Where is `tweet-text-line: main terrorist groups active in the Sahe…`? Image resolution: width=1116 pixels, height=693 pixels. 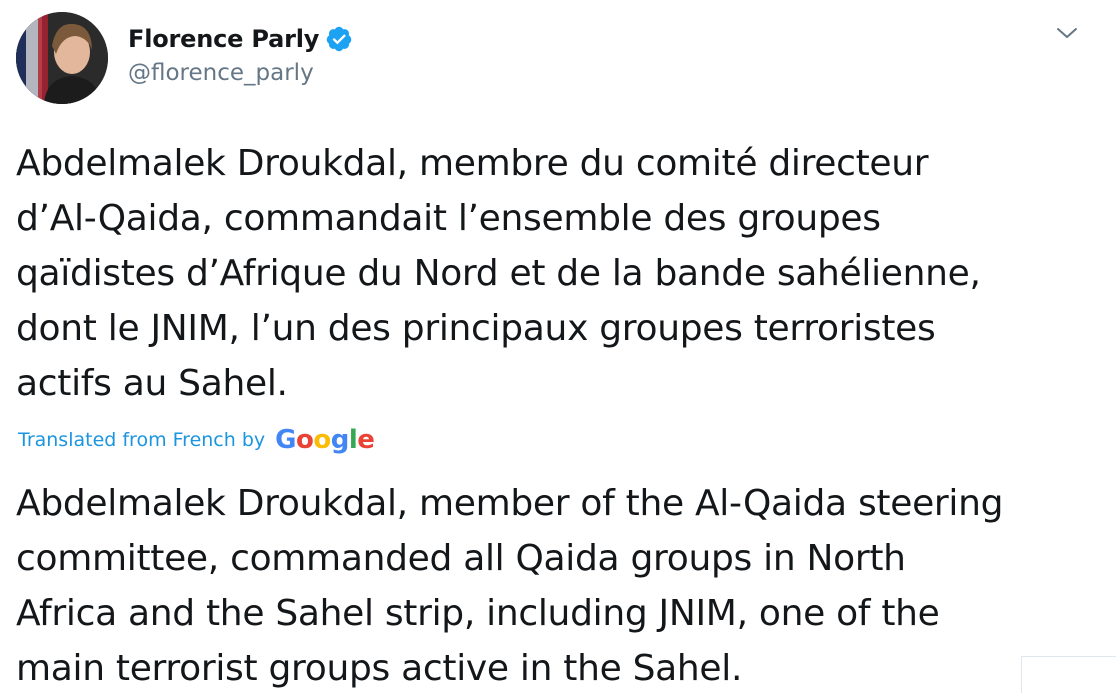 tweet-text-line: main terrorist groups active in the Sahe… is located at coordinates (379, 668).